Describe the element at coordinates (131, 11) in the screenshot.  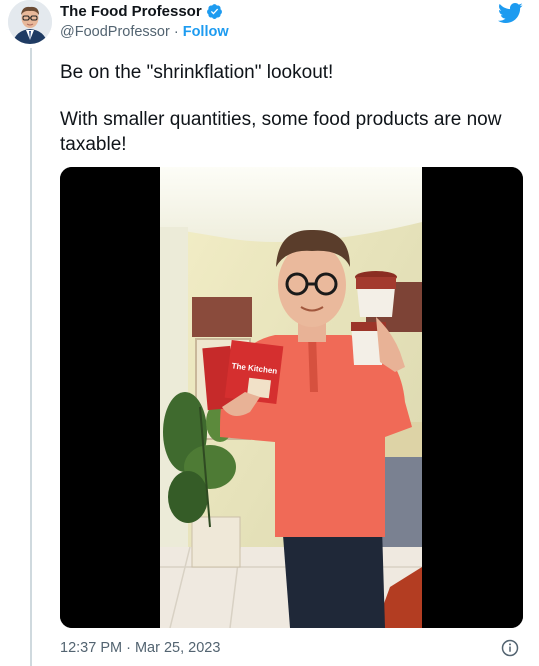
I see `author-display-name: The Food Professor` at that location.